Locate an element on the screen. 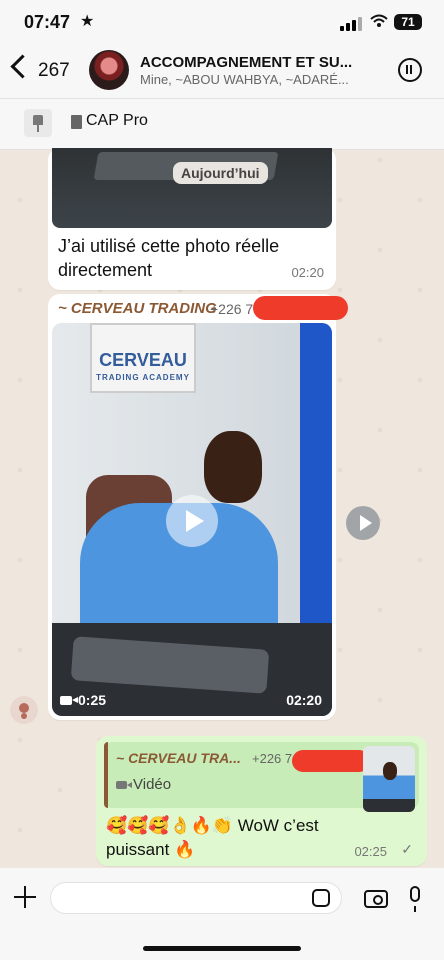  sticker-icon is located at coordinates (321, 898).